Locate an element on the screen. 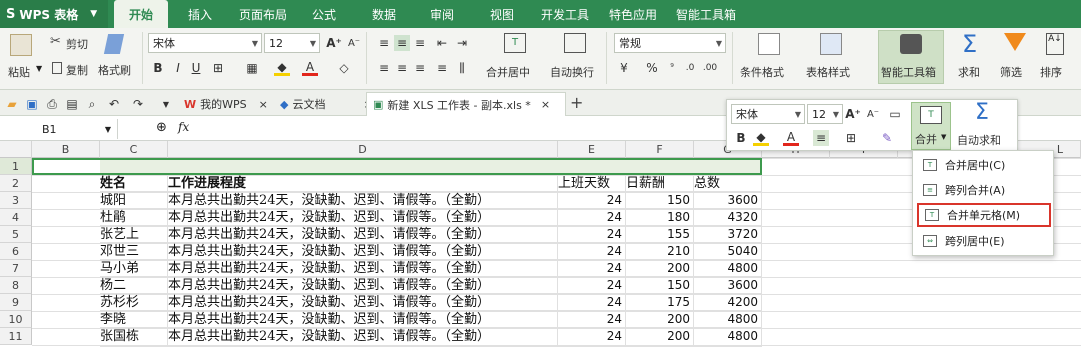 This screenshot has height=347, width=1081. row-header: 1 is located at coordinates (16, 166).